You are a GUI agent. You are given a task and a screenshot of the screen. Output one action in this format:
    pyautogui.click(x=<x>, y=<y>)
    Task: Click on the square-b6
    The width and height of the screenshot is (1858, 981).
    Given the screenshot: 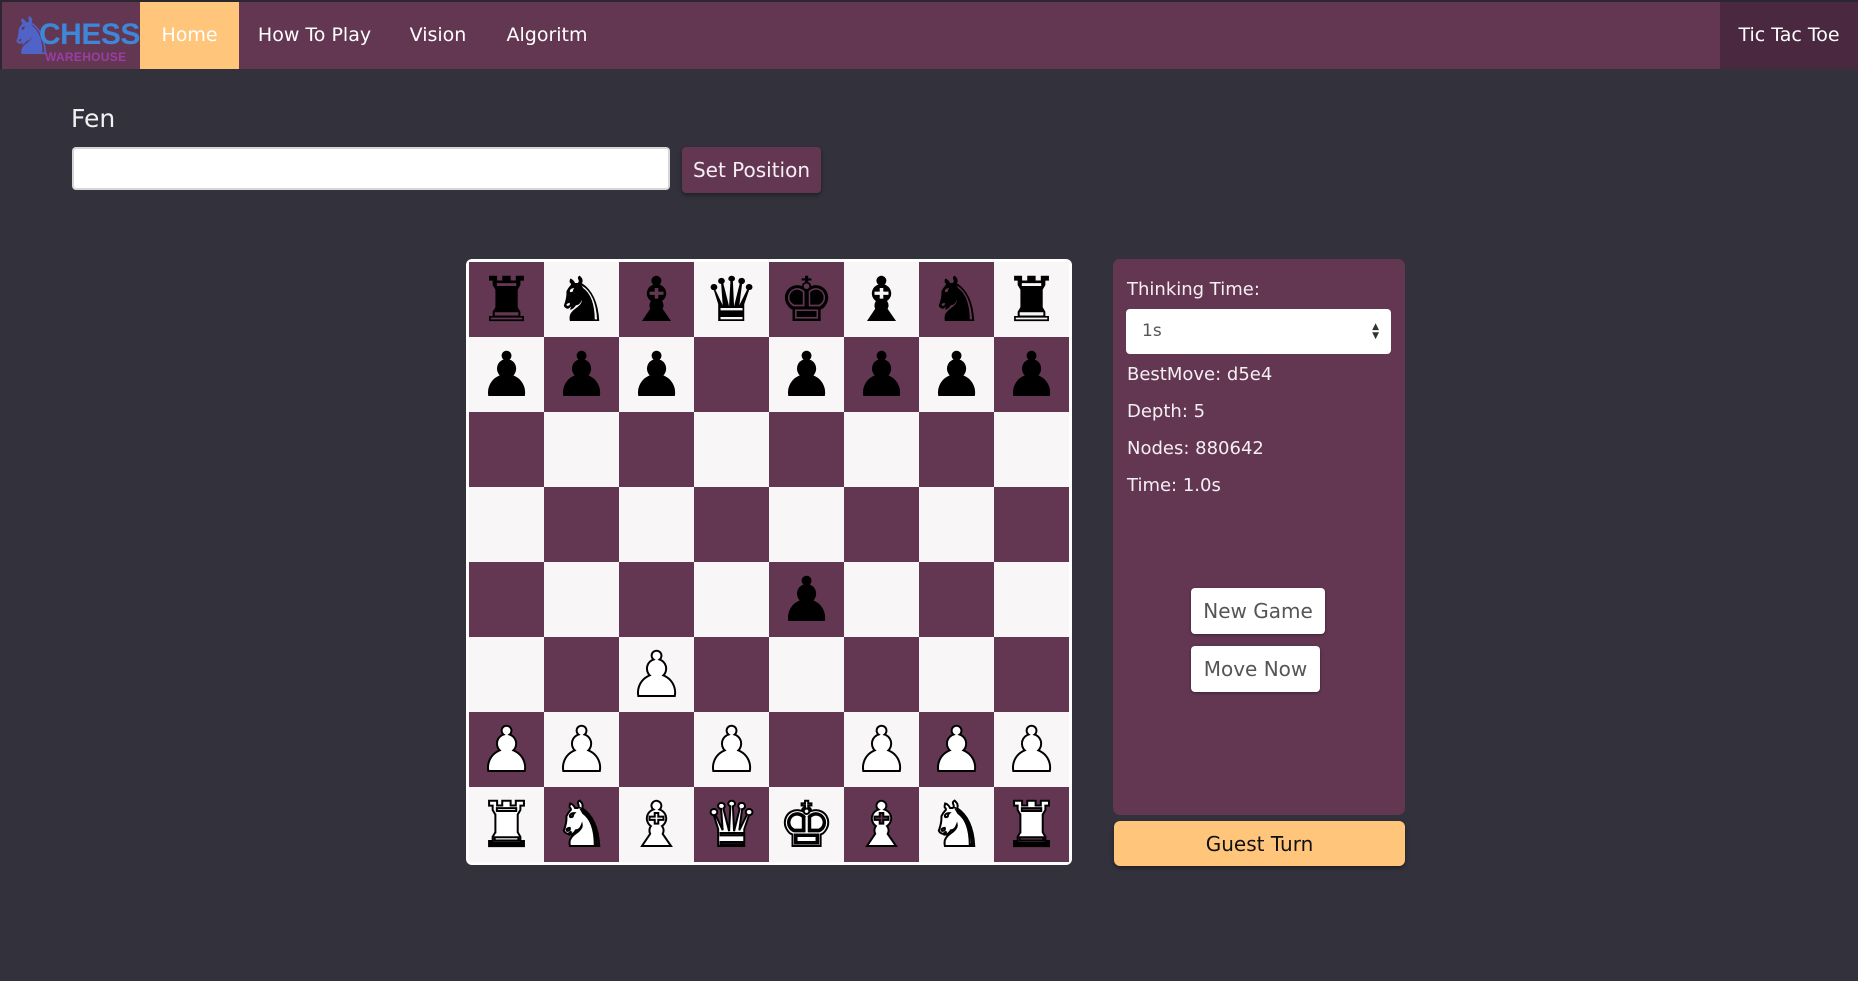 What is the action you would take?
    pyautogui.click(x=581, y=449)
    